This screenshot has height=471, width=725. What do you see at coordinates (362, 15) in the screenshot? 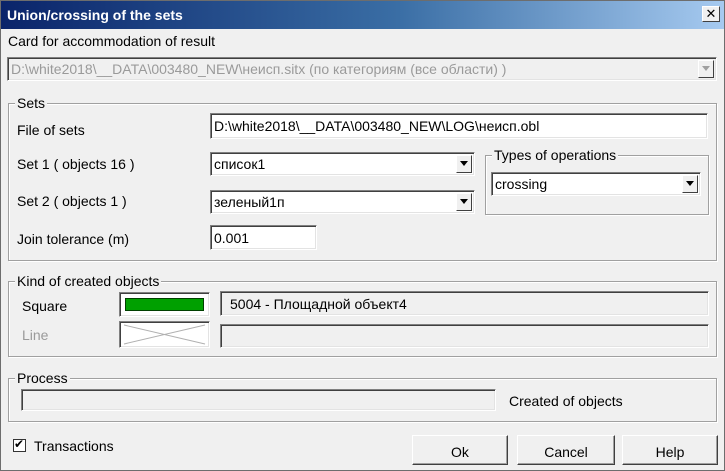
I see `title-bar: Union/crossing of the sets ✕` at bounding box center [362, 15].